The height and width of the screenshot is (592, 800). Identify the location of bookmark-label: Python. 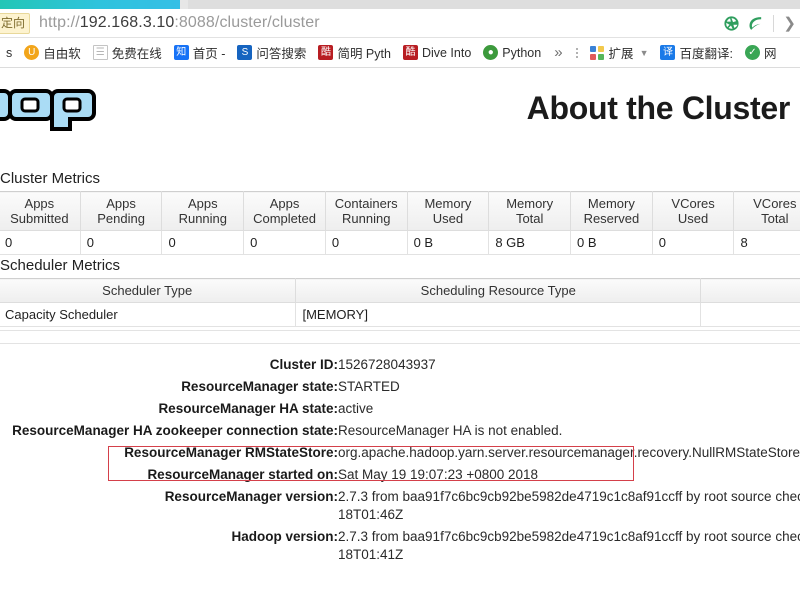
(522, 52).